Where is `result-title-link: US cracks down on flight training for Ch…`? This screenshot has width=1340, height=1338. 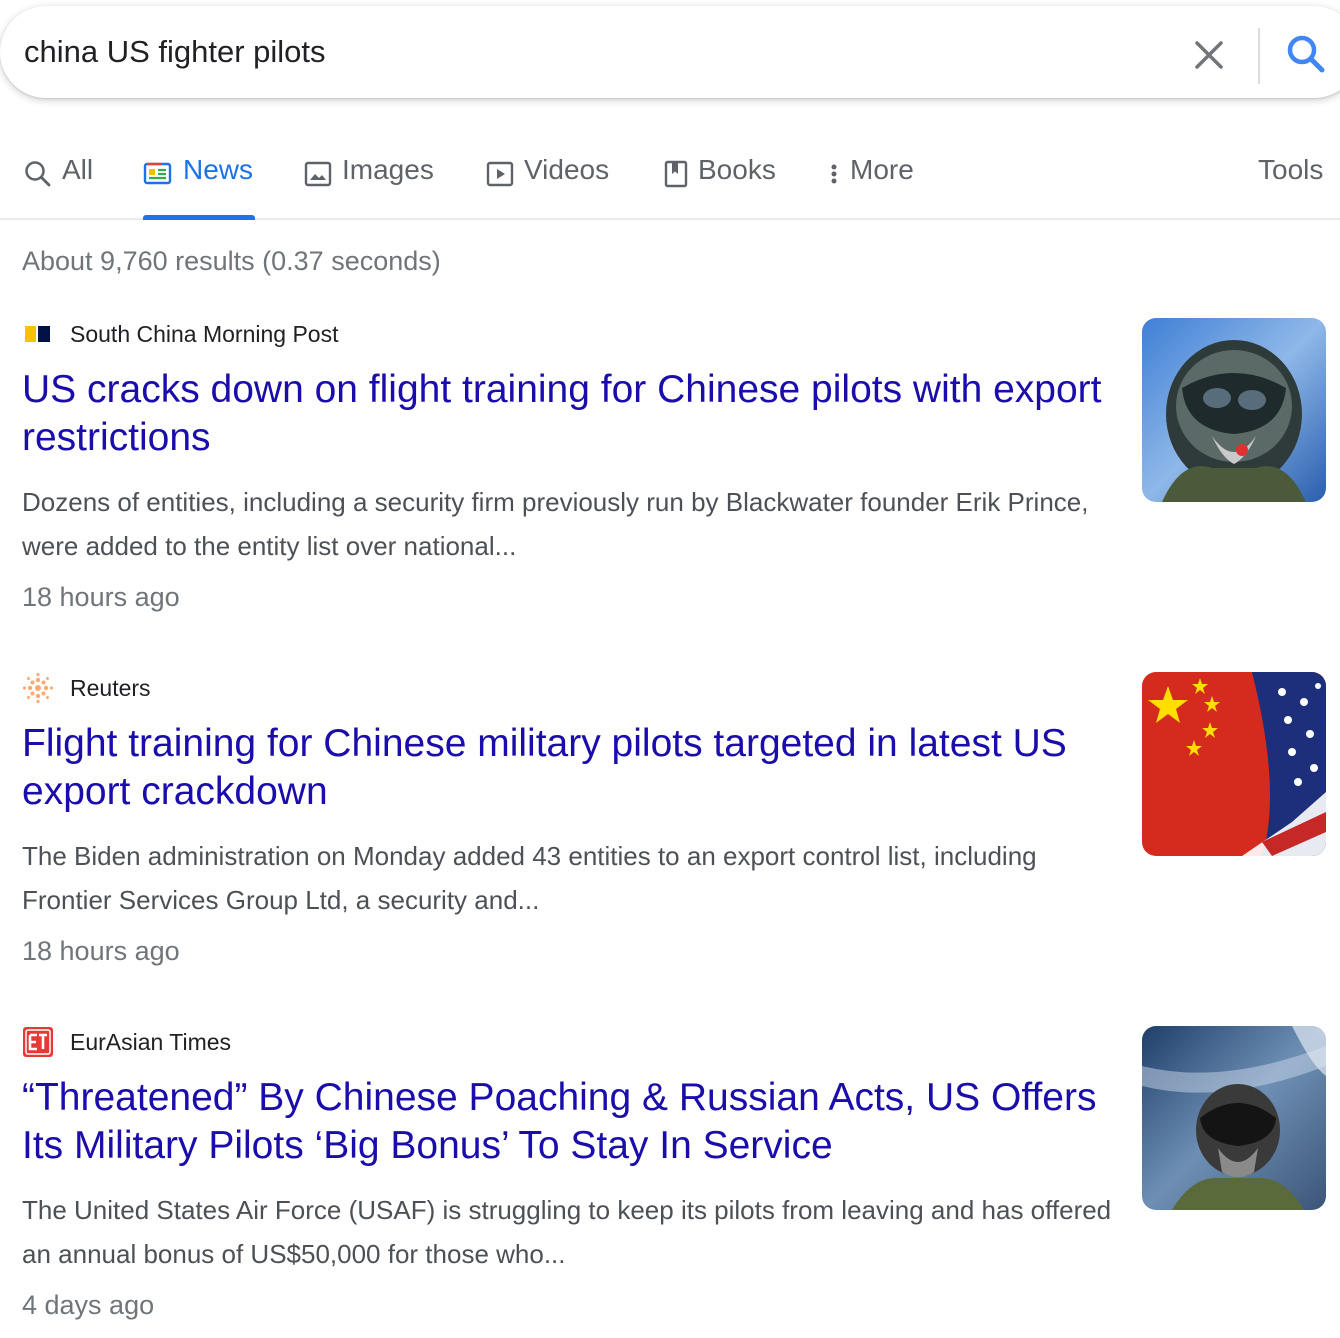
result-title-link: US cracks down on flight training for Ch… is located at coordinates (572, 414).